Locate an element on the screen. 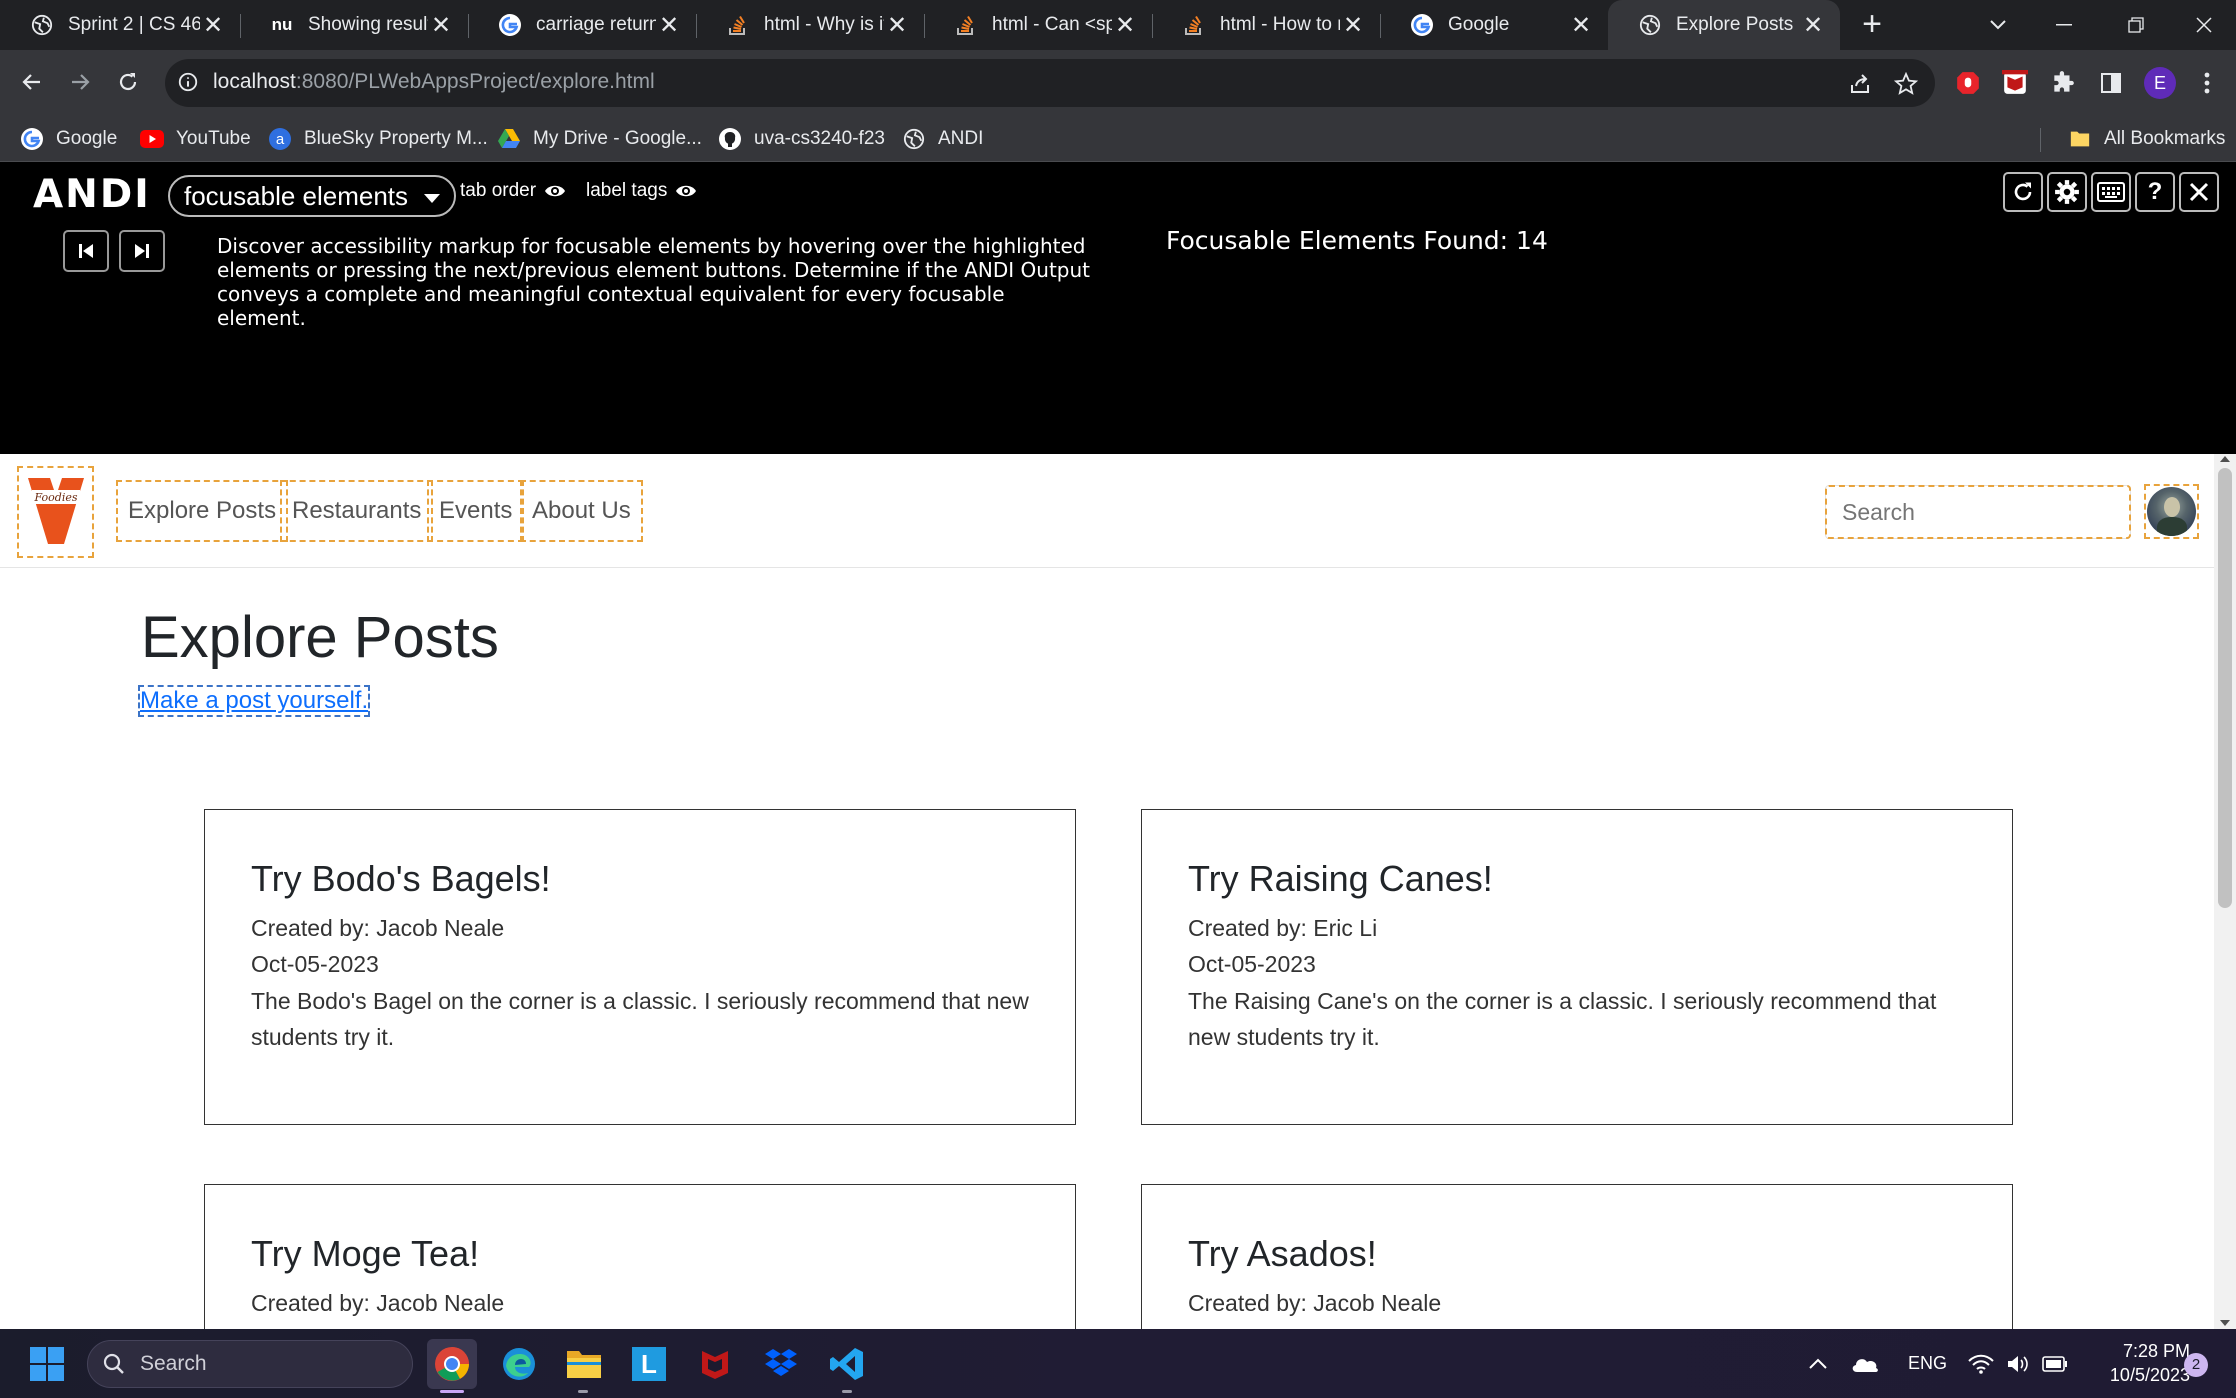  post-card: Try Asados! Created by: Jacob Neale is located at coordinates (1577, 1256).